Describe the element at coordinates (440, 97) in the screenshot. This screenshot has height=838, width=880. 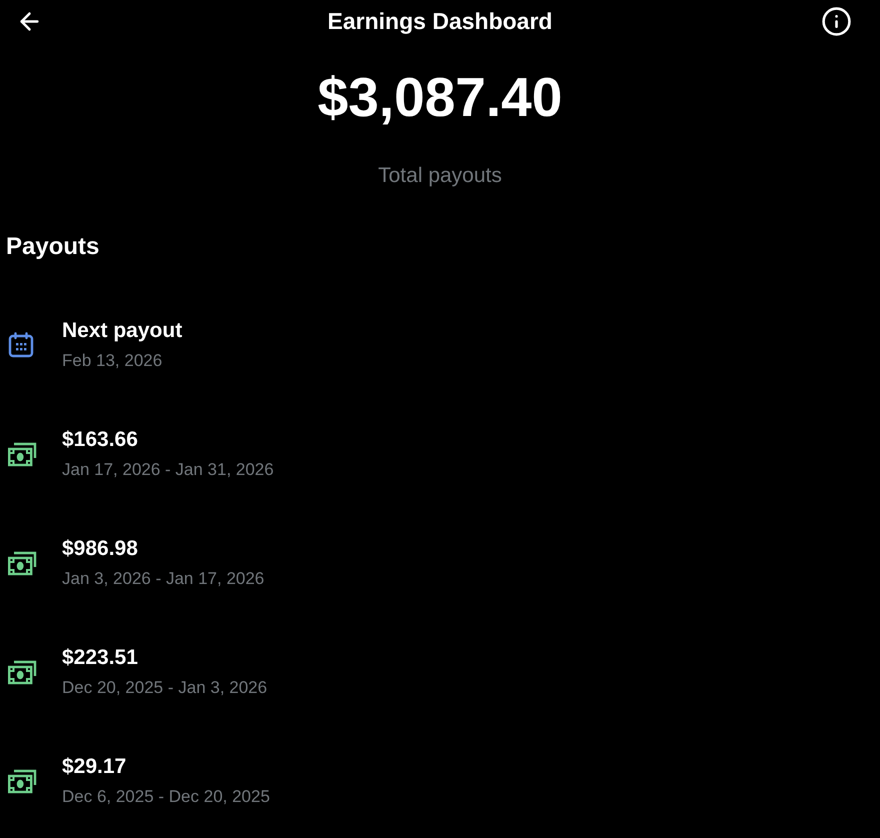
I see `total-amount: $3,087.40` at that location.